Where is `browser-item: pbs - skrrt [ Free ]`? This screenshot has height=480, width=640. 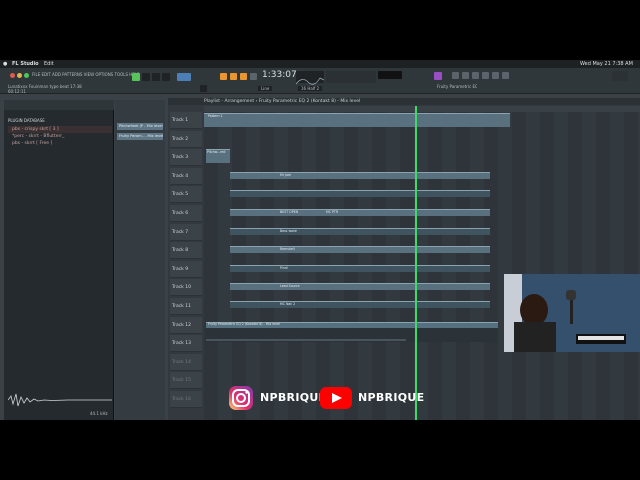 browser-item: pbs - skrrt [ Free ] is located at coordinates (60, 143).